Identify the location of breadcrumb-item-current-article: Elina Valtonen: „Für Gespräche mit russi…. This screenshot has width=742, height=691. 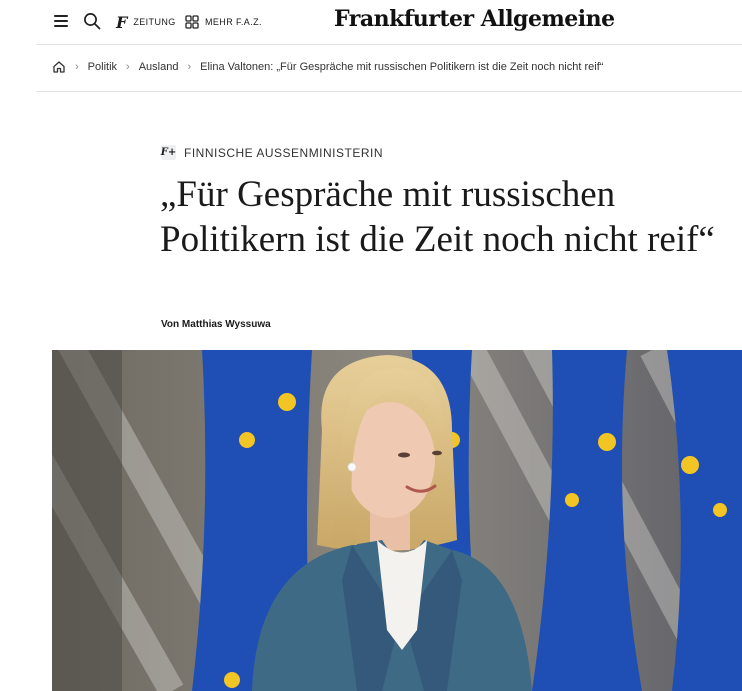
(401, 67).